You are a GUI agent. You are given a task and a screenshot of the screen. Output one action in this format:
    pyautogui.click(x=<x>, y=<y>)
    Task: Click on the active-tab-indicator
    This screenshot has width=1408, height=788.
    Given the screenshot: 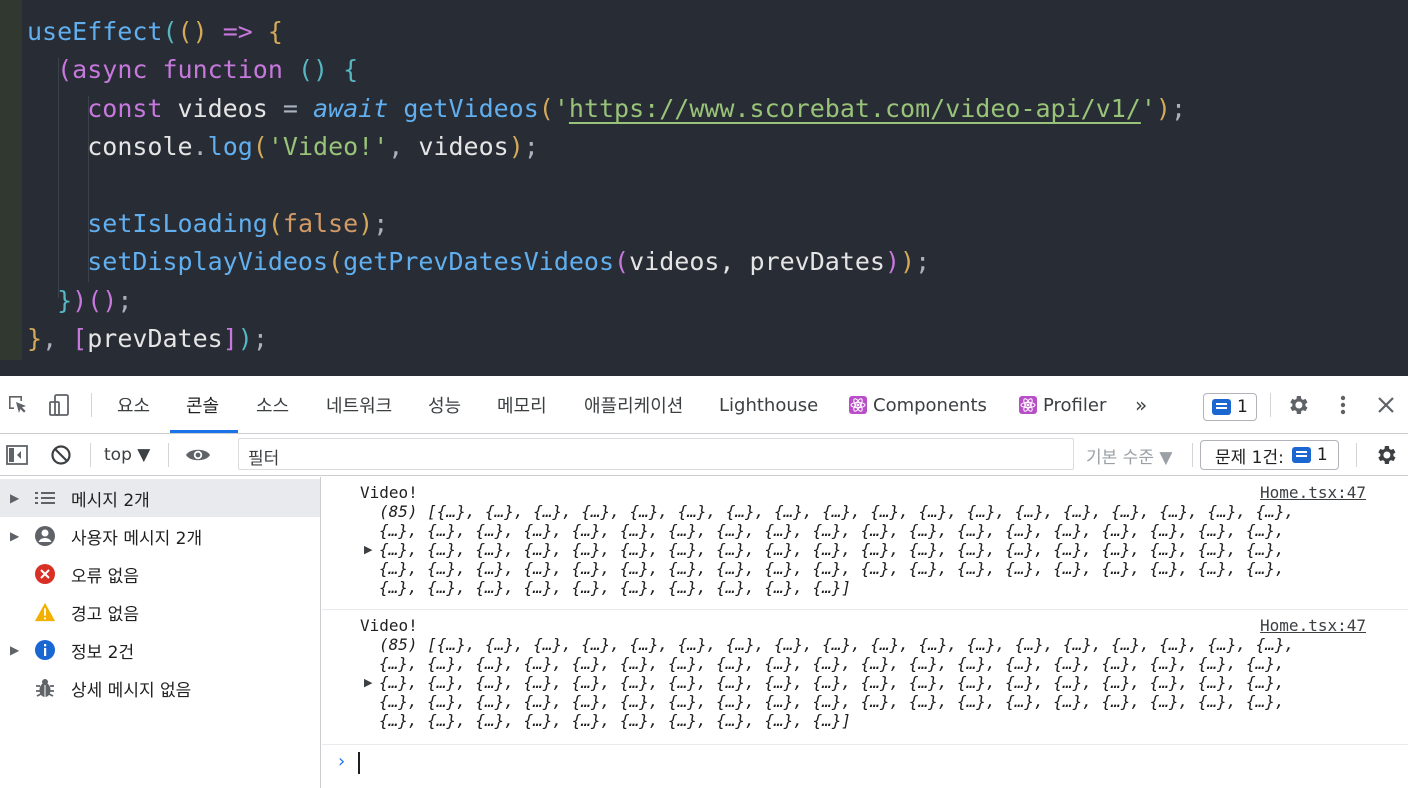 What is the action you would take?
    pyautogui.click(x=204, y=431)
    